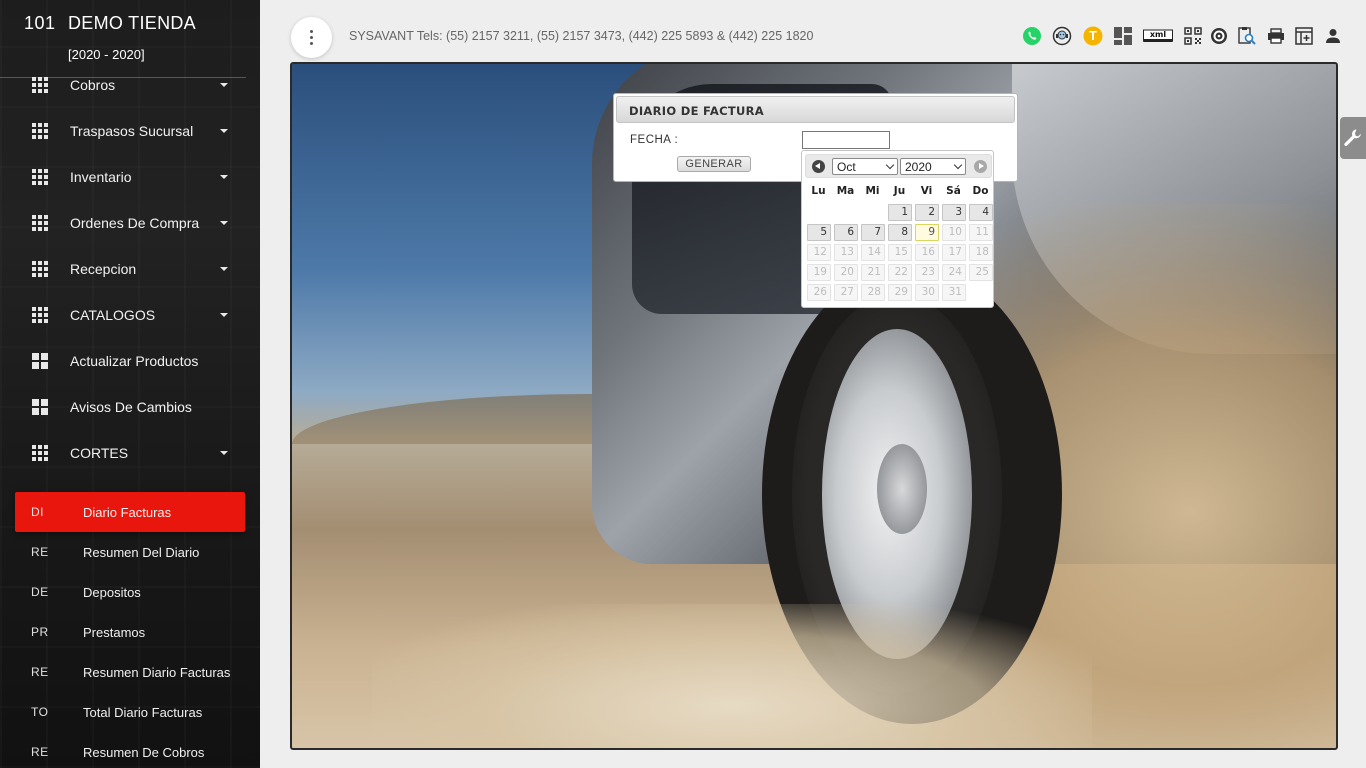  I want to click on prev-month-icon, so click(818, 166).